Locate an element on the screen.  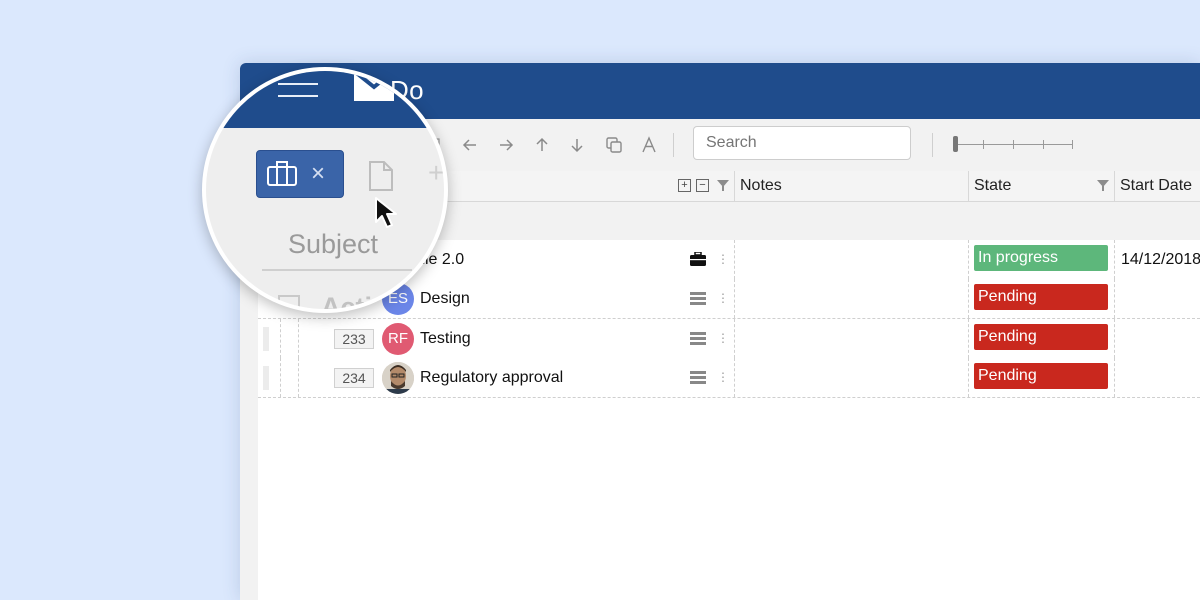
table-row: 234 Regulatory approval ⋮ Pending is located at coordinates (729, 378).